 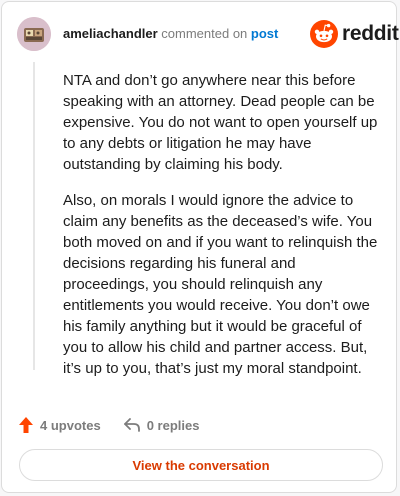 I want to click on thread-line, so click(x=34, y=216).